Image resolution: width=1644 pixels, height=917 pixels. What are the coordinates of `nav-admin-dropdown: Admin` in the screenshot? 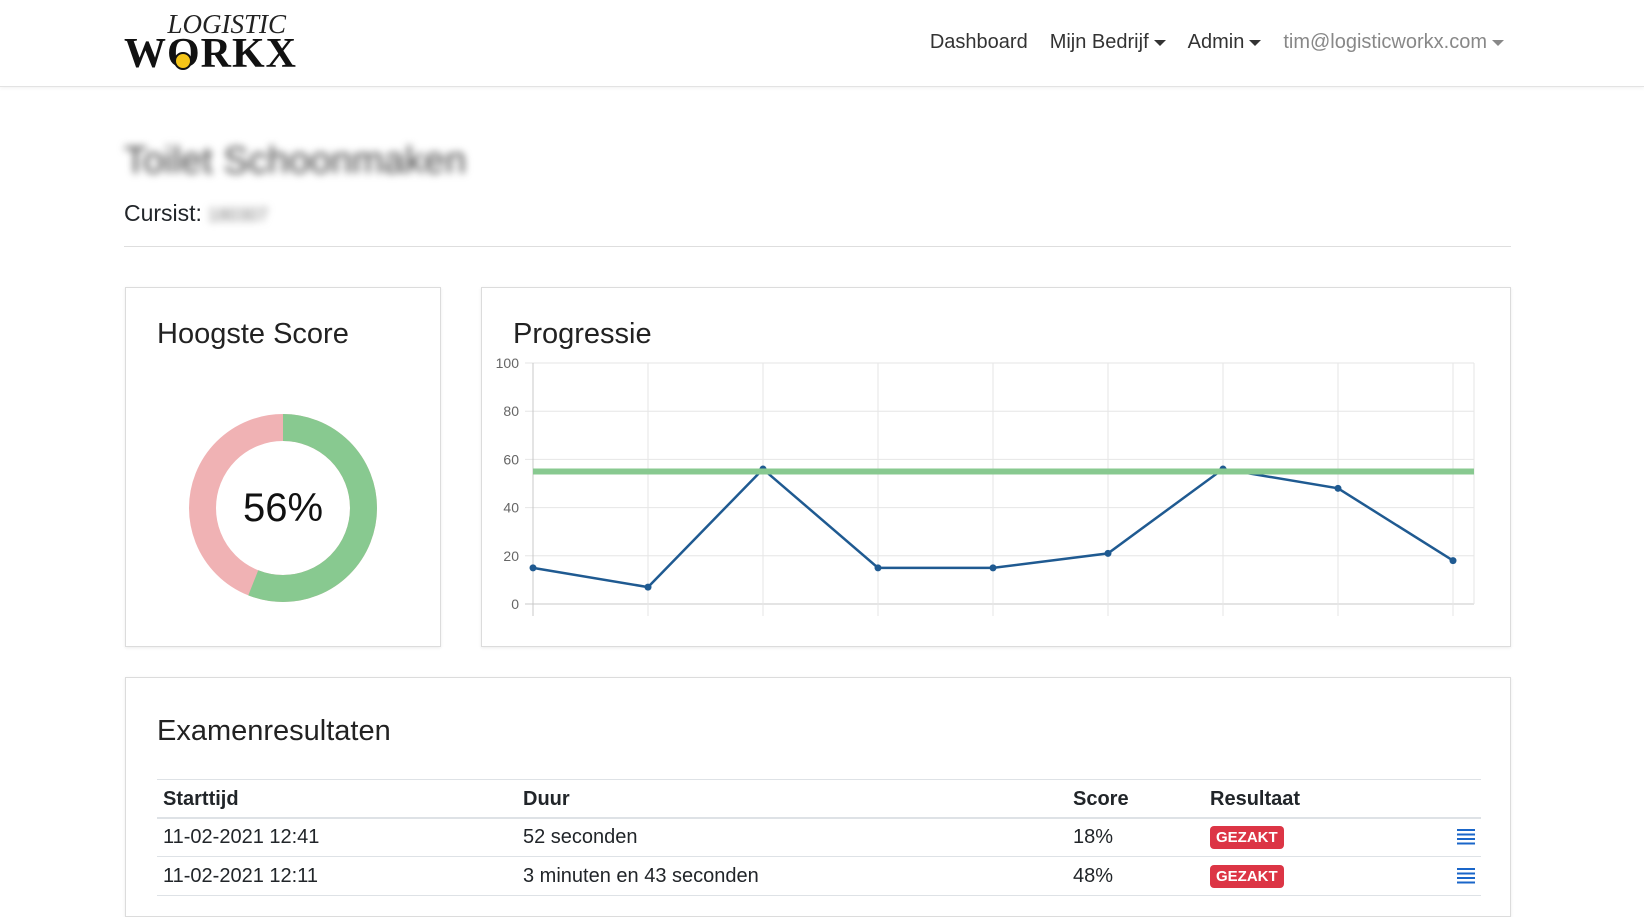 It's located at (1225, 42).